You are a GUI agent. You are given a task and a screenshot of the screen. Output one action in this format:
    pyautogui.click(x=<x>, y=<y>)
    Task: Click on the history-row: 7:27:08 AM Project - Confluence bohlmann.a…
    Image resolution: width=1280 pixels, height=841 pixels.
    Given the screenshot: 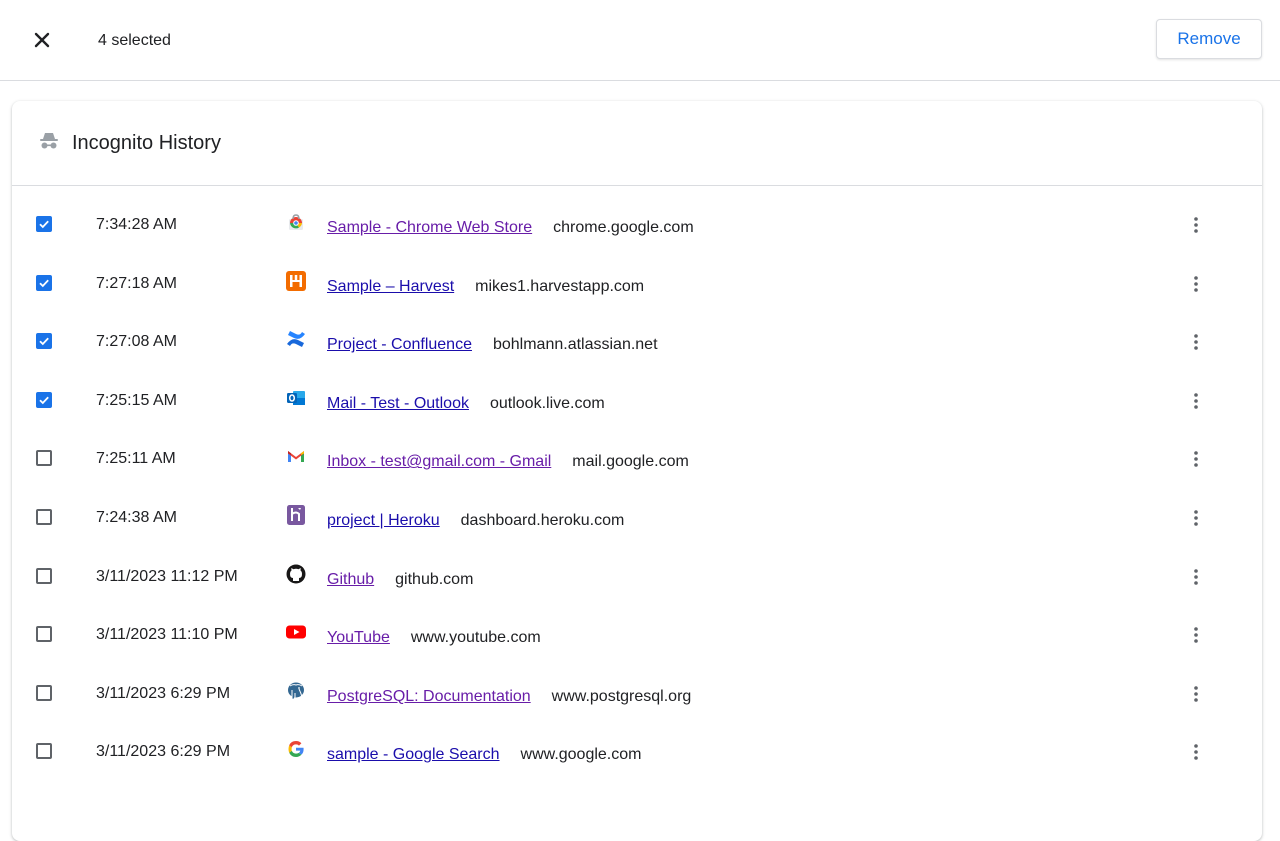 What is the action you would take?
    pyautogui.click(x=637, y=339)
    